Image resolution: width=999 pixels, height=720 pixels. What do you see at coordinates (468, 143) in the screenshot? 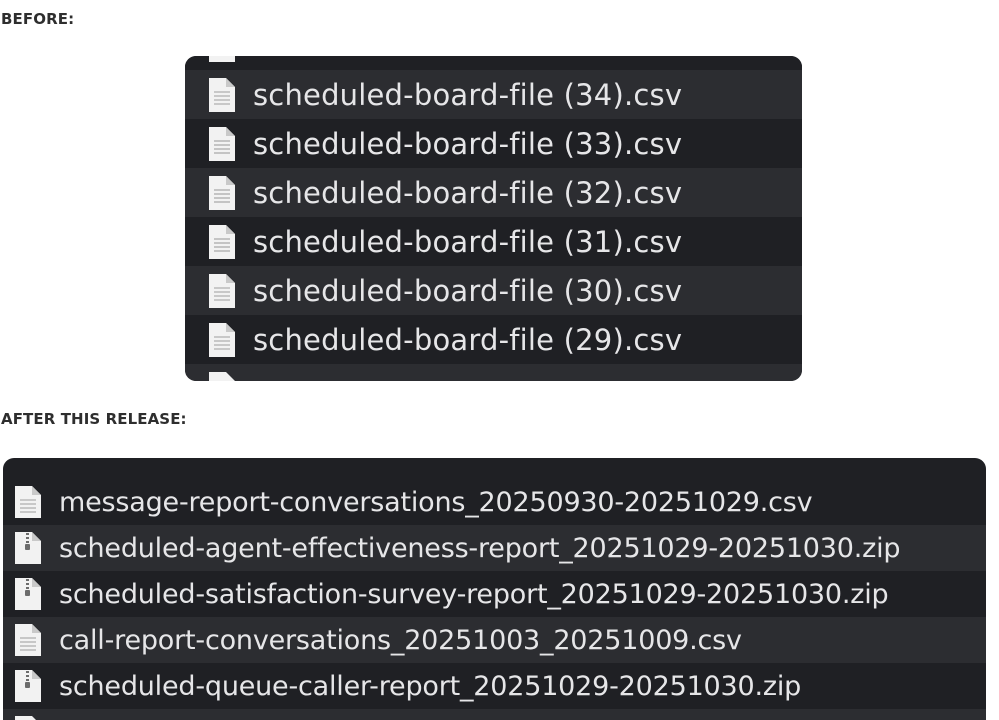
I see `file-name: scheduled-board-file (33).csv` at bounding box center [468, 143].